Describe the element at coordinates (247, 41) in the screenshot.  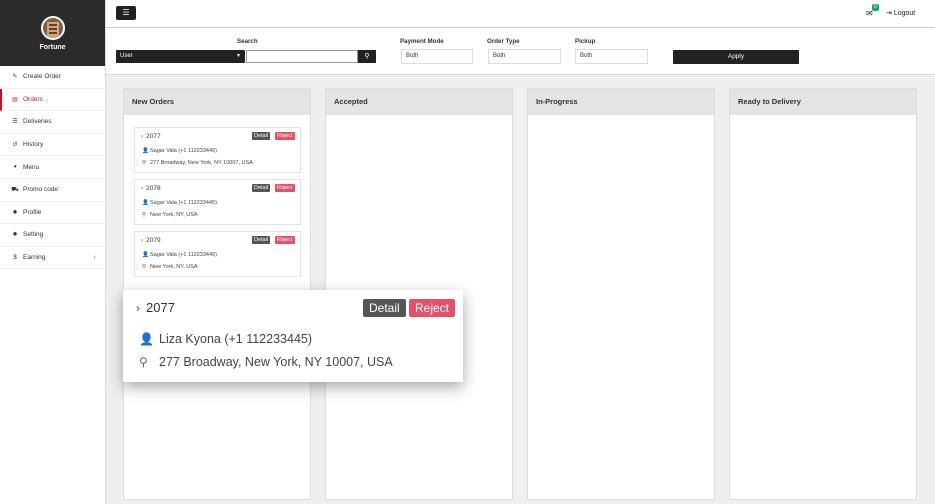
I see `search-label: Search` at that location.